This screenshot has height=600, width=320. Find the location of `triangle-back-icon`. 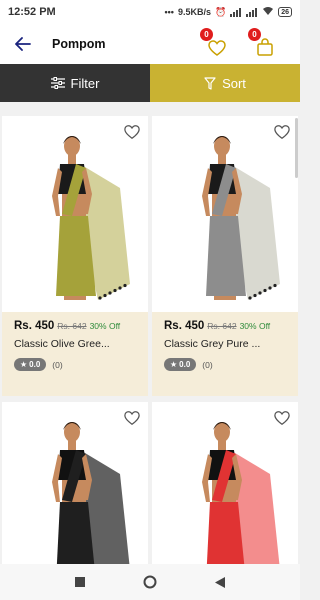

triangle-back-icon is located at coordinates (220, 582).